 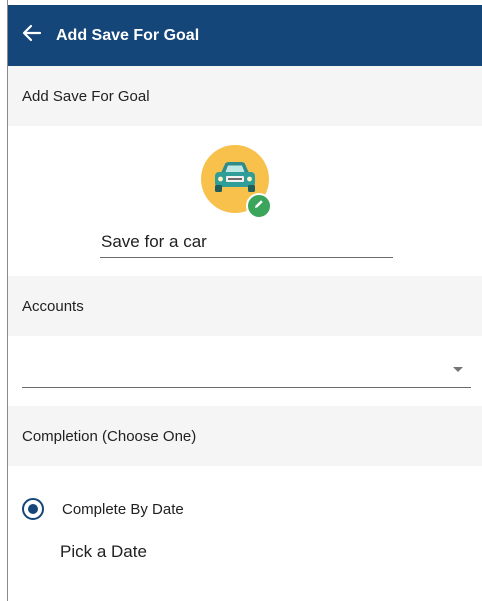 What do you see at coordinates (458, 369) in the screenshot?
I see `caret-down-icon` at bounding box center [458, 369].